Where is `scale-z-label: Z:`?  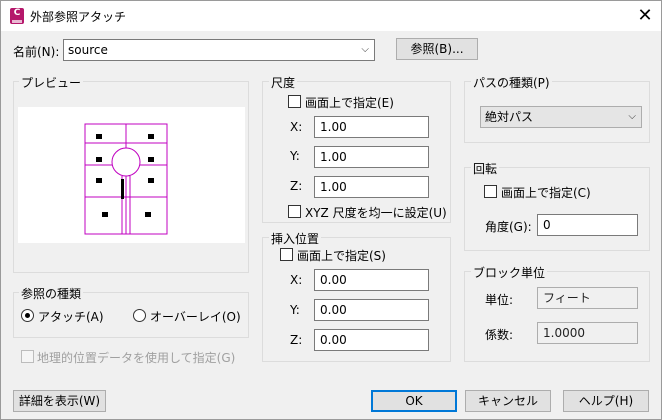
scale-z-label: Z: is located at coordinates (296, 186).